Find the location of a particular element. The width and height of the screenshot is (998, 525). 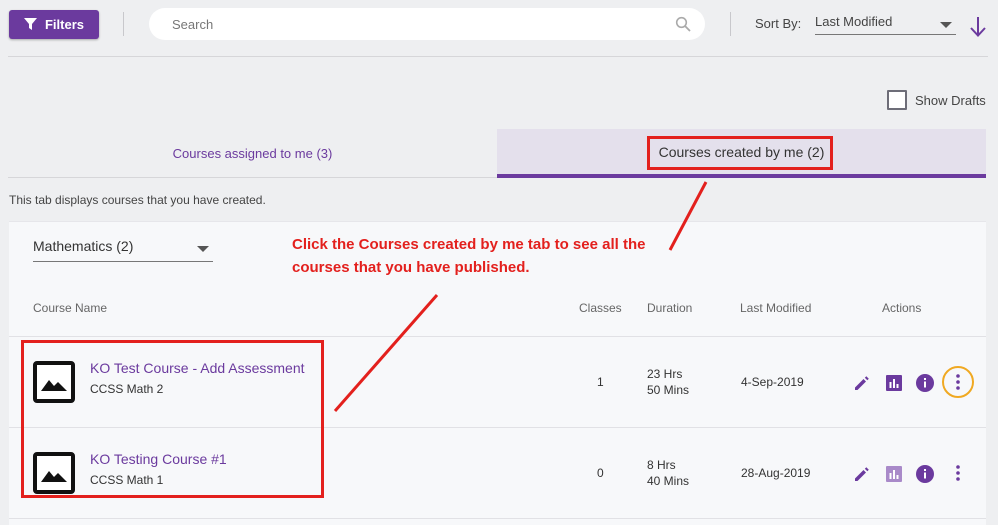

course-last-modified: 4-Sep-2019 is located at coordinates (772, 382).